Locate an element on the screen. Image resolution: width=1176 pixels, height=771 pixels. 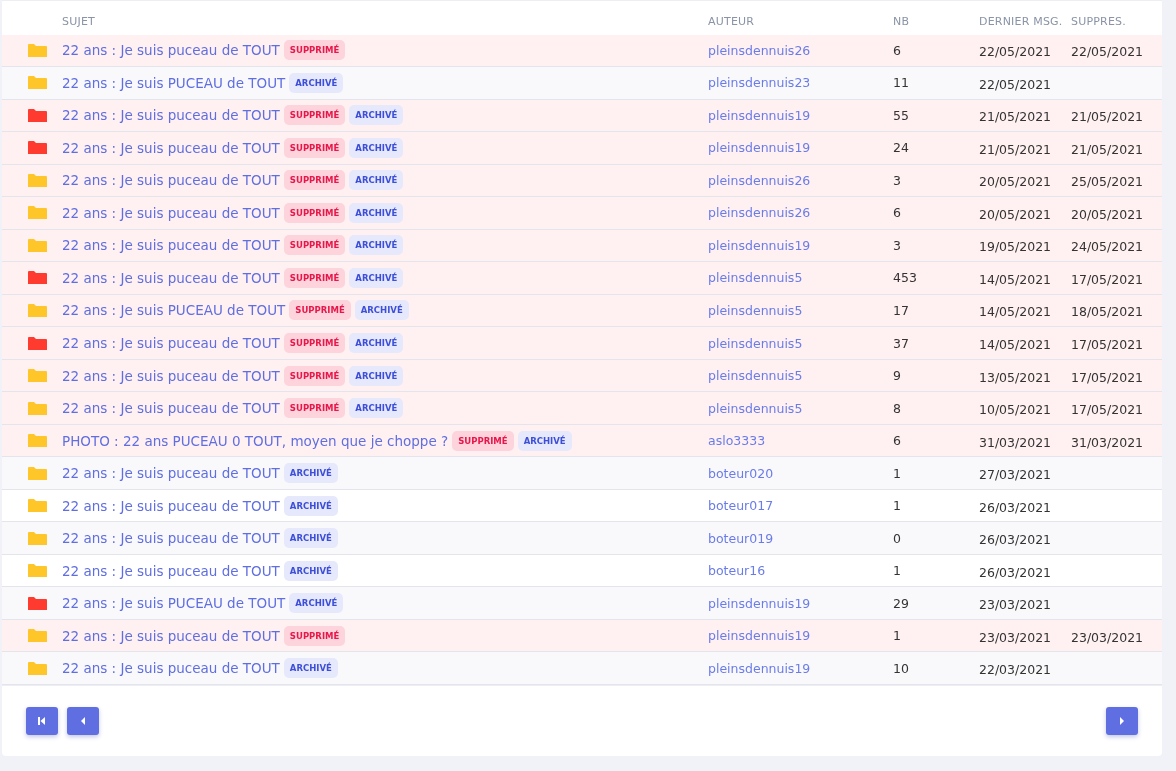
column-header: SUJET is located at coordinates (79, 22).